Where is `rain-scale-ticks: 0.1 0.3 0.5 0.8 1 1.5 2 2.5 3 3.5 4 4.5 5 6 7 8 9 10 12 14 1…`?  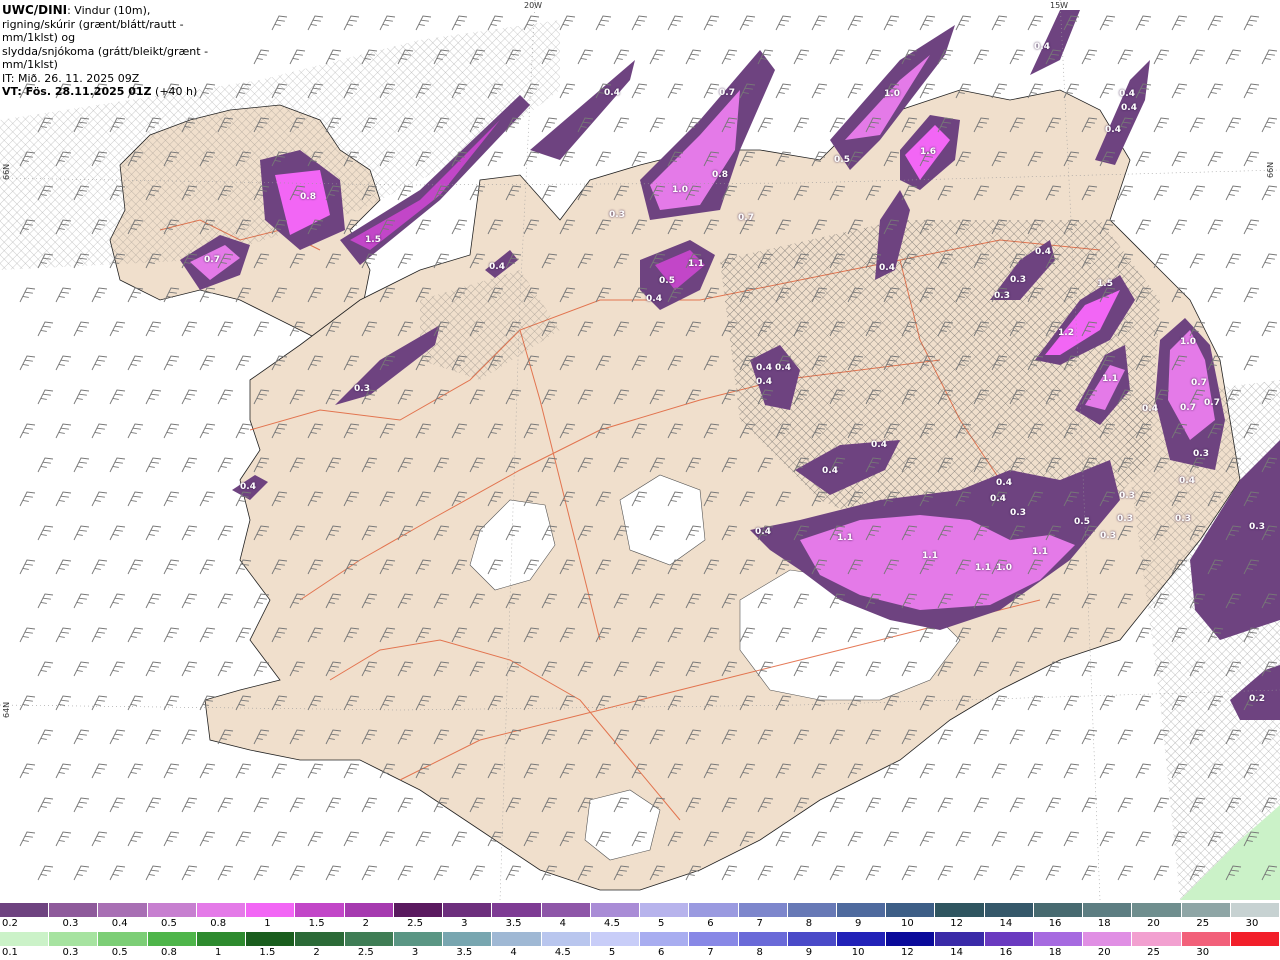 rain-scale-ticks: 0.1 0.3 0.5 0.8 1 1.5 2 2.5 3 3.5 4 4.5 5 6 7 8 9 10 12 14 1… is located at coordinates (640, 953).